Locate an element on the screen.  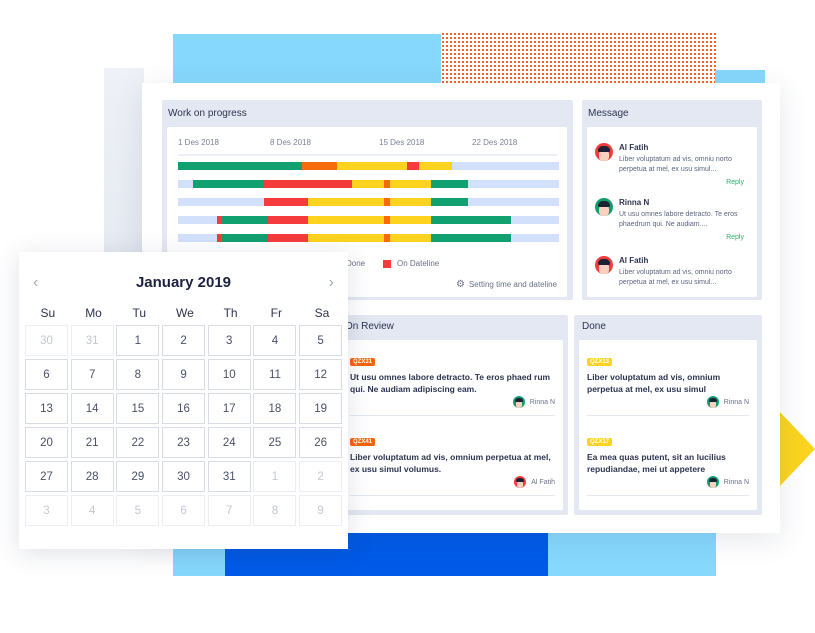
calendar-day: 29 is located at coordinates (138, 476).